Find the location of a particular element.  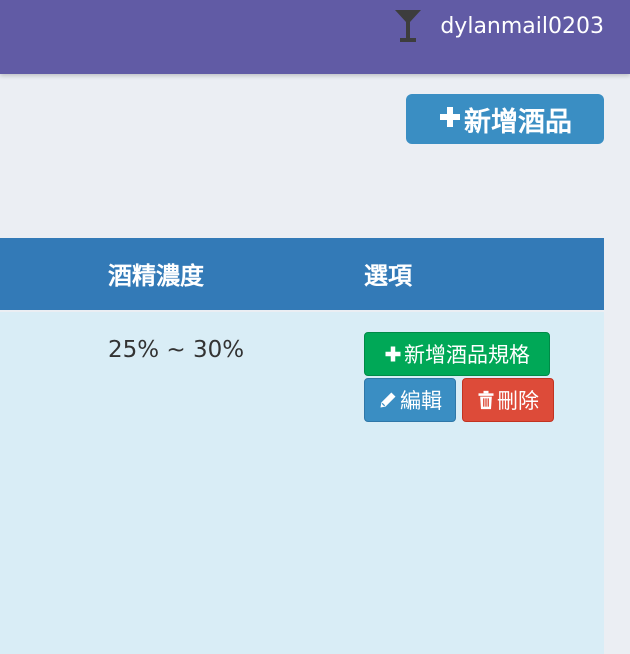

trash-icon is located at coordinates (486, 400).